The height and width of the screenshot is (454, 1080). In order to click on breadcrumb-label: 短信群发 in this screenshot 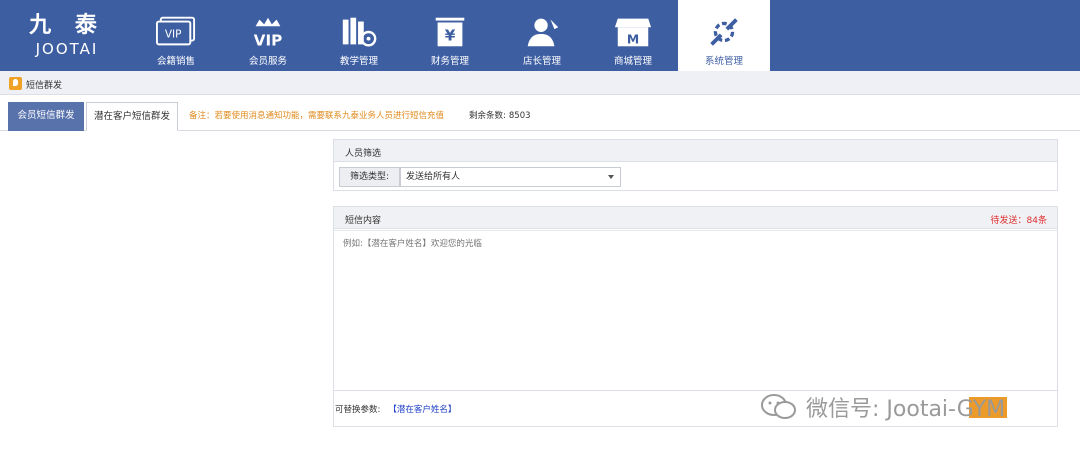, I will do `click(44, 86)`.